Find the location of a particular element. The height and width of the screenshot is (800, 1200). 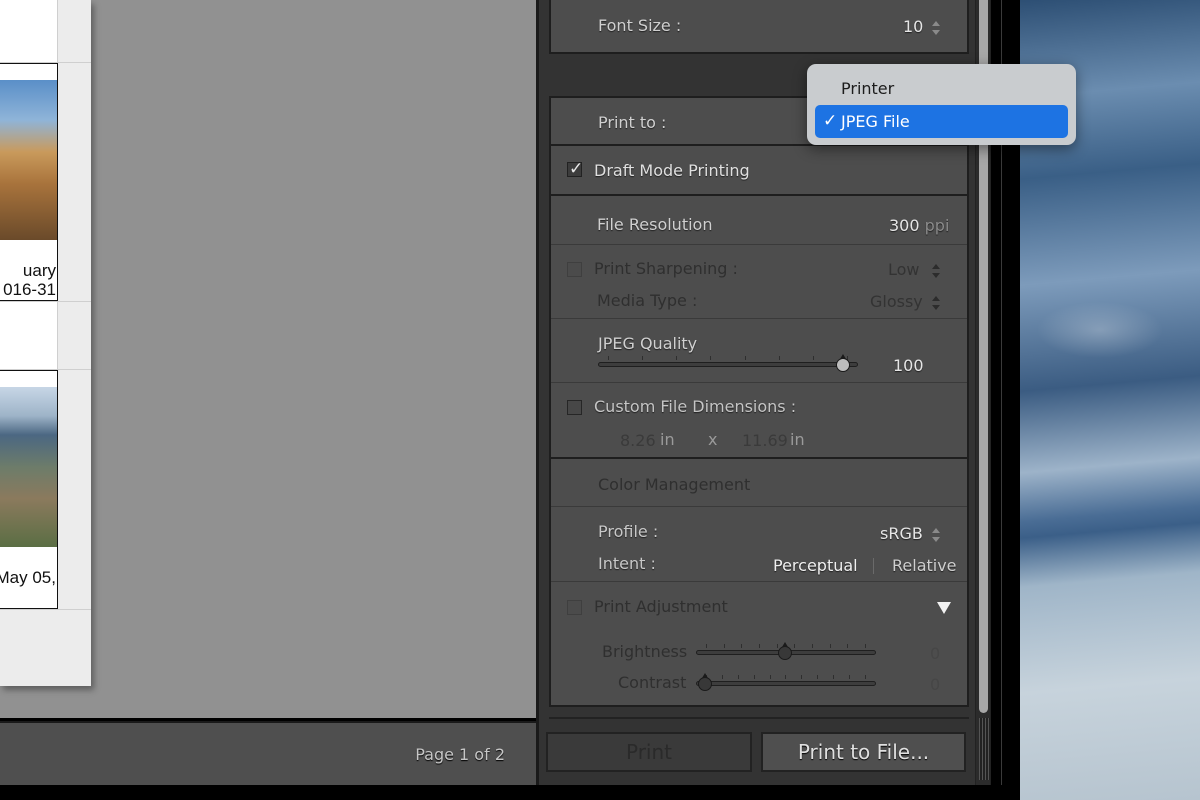

print-button: Print is located at coordinates (649, 752).